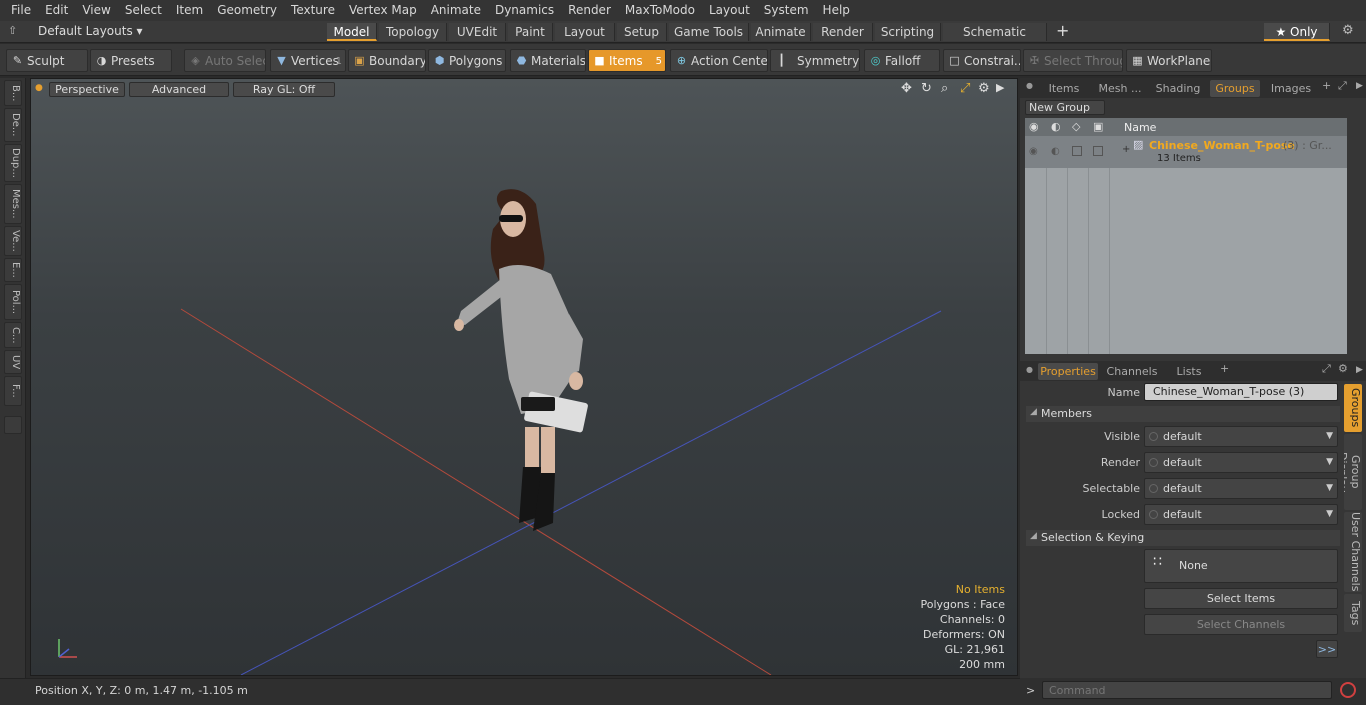 Image resolution: width=1366 pixels, height=705 pixels. Describe the element at coordinates (1353, 408) in the screenshot. I see `side-tab-groups: Groups` at that location.